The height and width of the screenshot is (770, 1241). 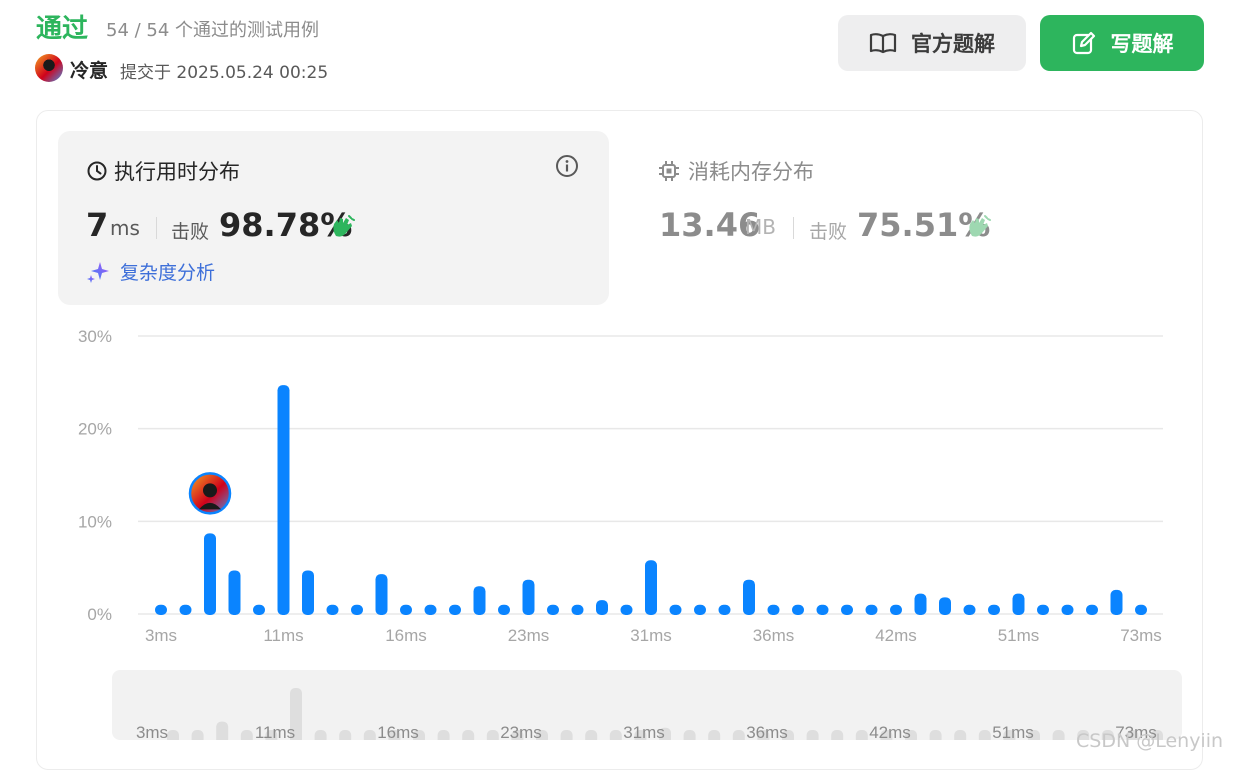 I want to click on runtime-title: 执行用时分布, so click(x=163, y=171).